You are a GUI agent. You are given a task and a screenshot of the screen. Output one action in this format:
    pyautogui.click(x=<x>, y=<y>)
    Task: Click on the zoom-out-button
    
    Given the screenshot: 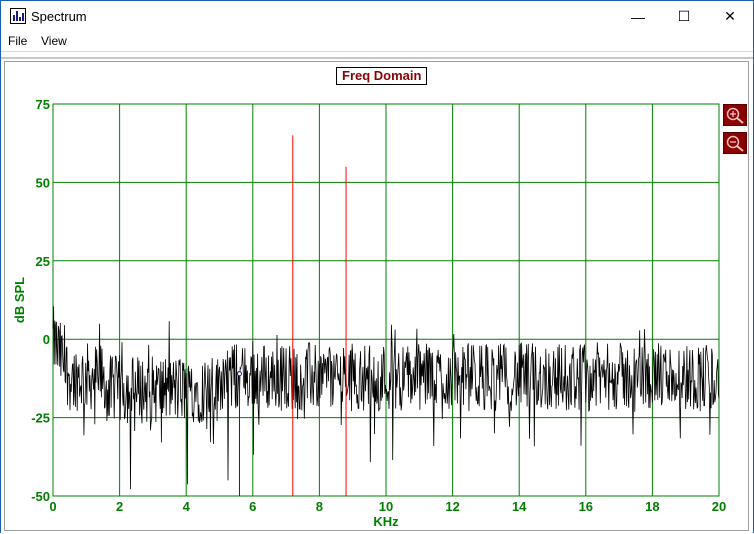 What is the action you would take?
    pyautogui.click(x=735, y=143)
    